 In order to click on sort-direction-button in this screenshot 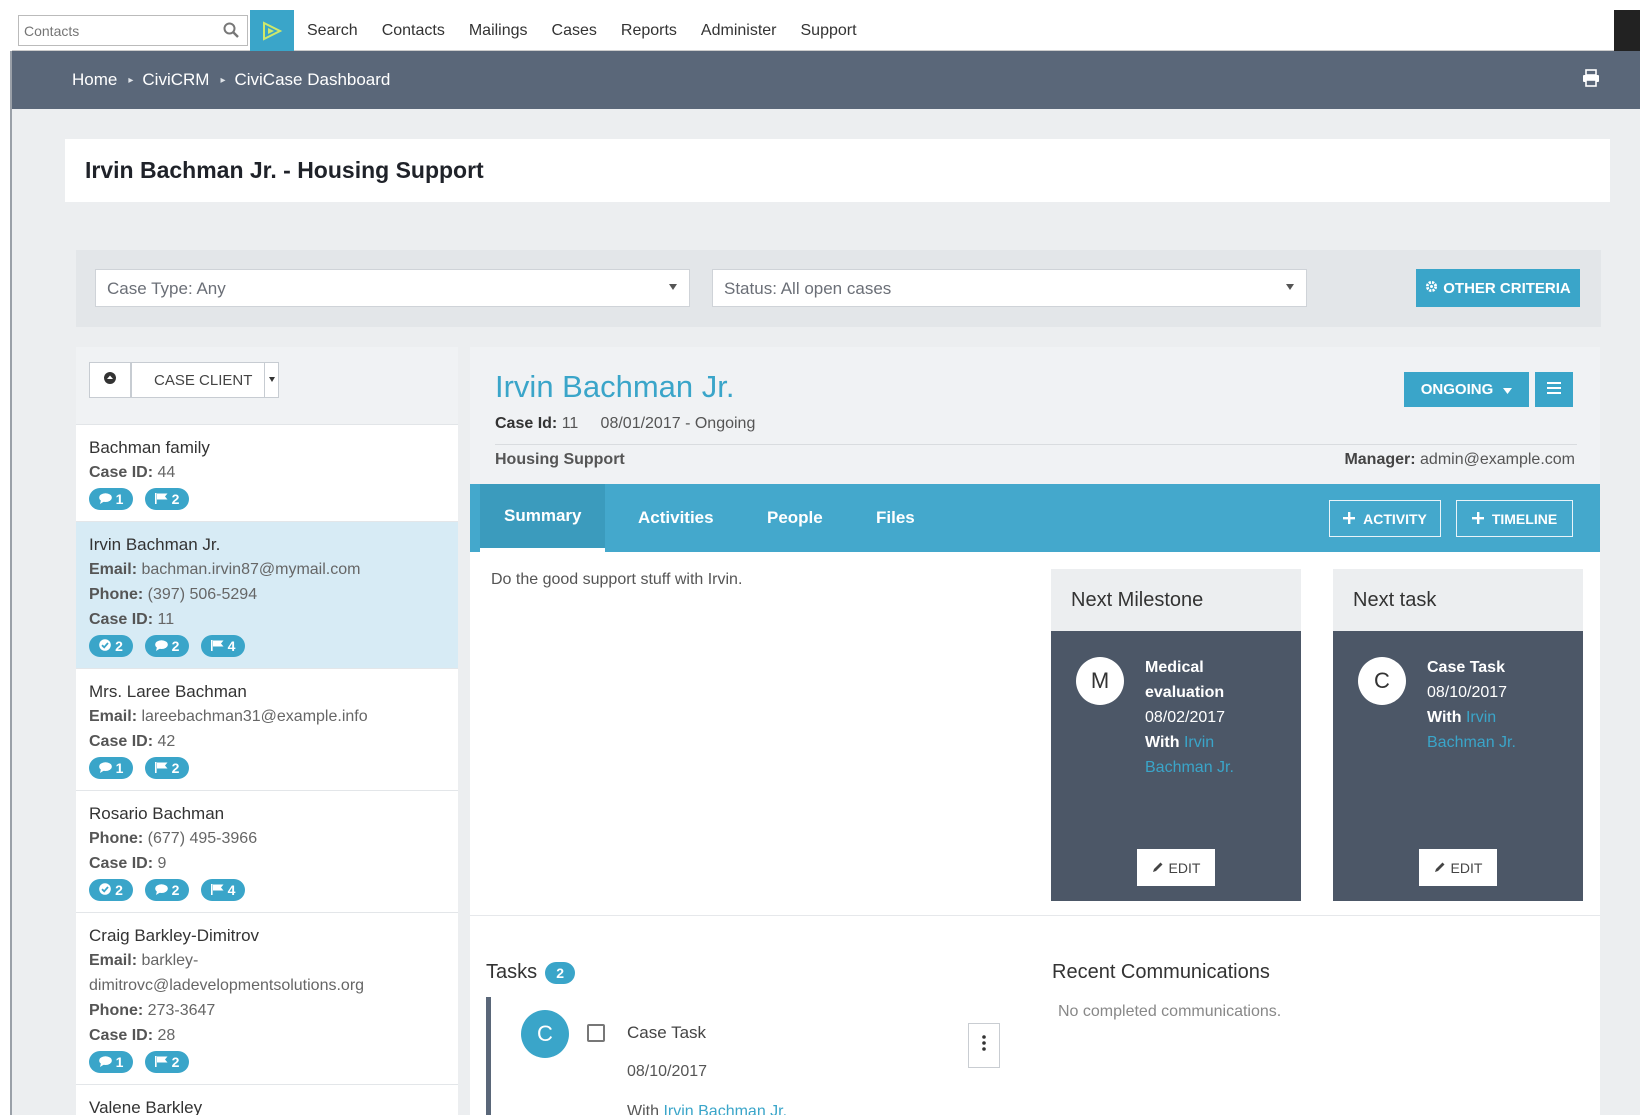, I will do `click(110, 380)`.